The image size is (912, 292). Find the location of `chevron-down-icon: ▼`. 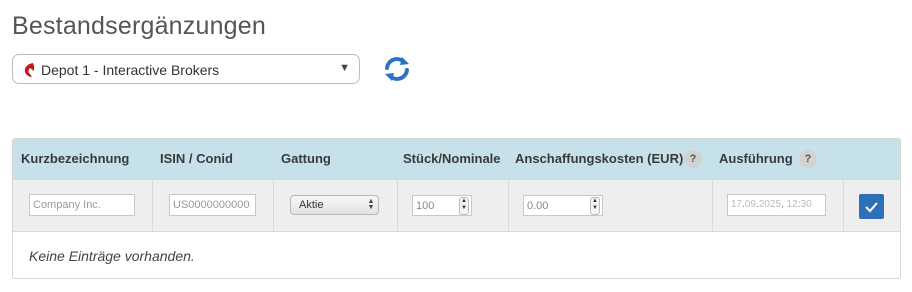

chevron-down-icon: ▼ is located at coordinates (344, 68).